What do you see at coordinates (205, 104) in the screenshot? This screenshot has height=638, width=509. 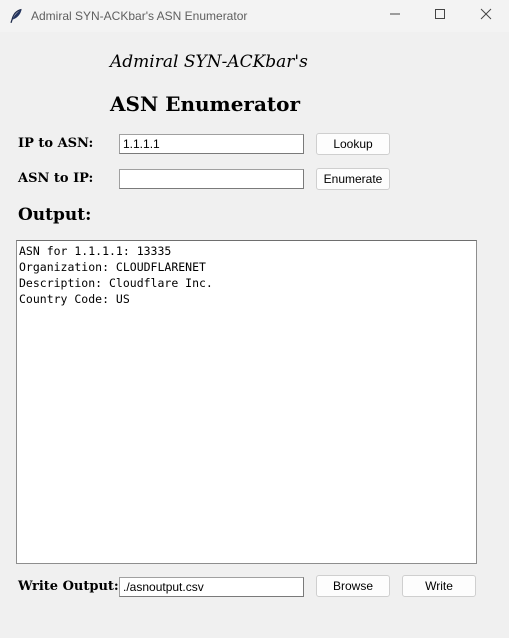 I see `app-title: ASN Enumerator` at bounding box center [205, 104].